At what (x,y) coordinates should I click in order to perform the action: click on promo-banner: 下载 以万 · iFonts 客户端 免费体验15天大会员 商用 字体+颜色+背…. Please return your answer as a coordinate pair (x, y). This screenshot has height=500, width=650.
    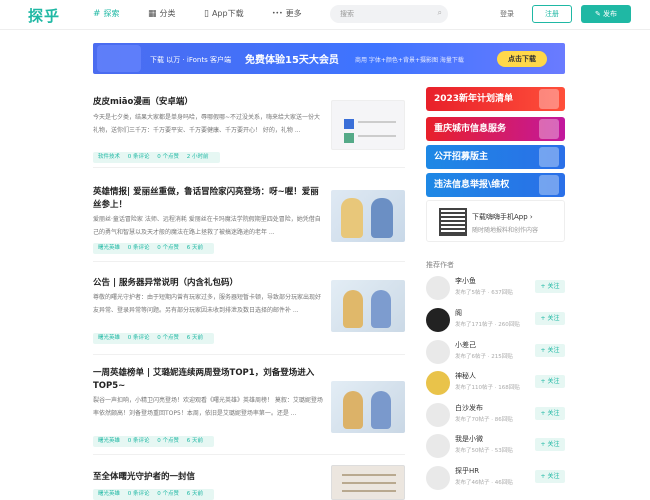
    Looking at the image, I should click on (329, 58).